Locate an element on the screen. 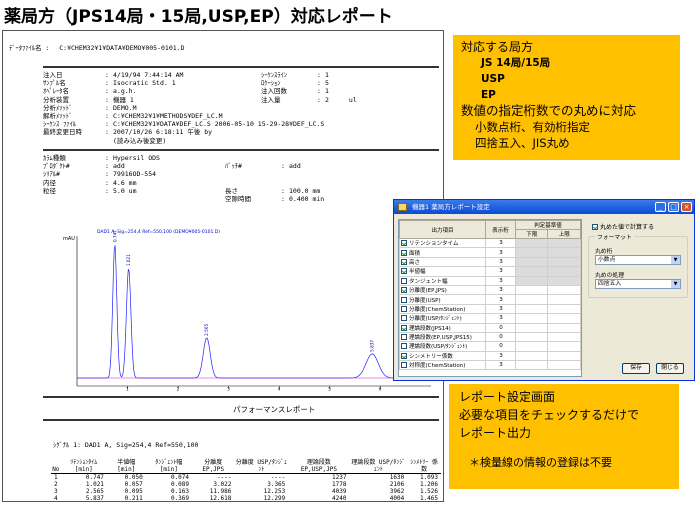 This screenshot has width=700, height=507. perf-cell: 12.618 is located at coordinates (220, 498).